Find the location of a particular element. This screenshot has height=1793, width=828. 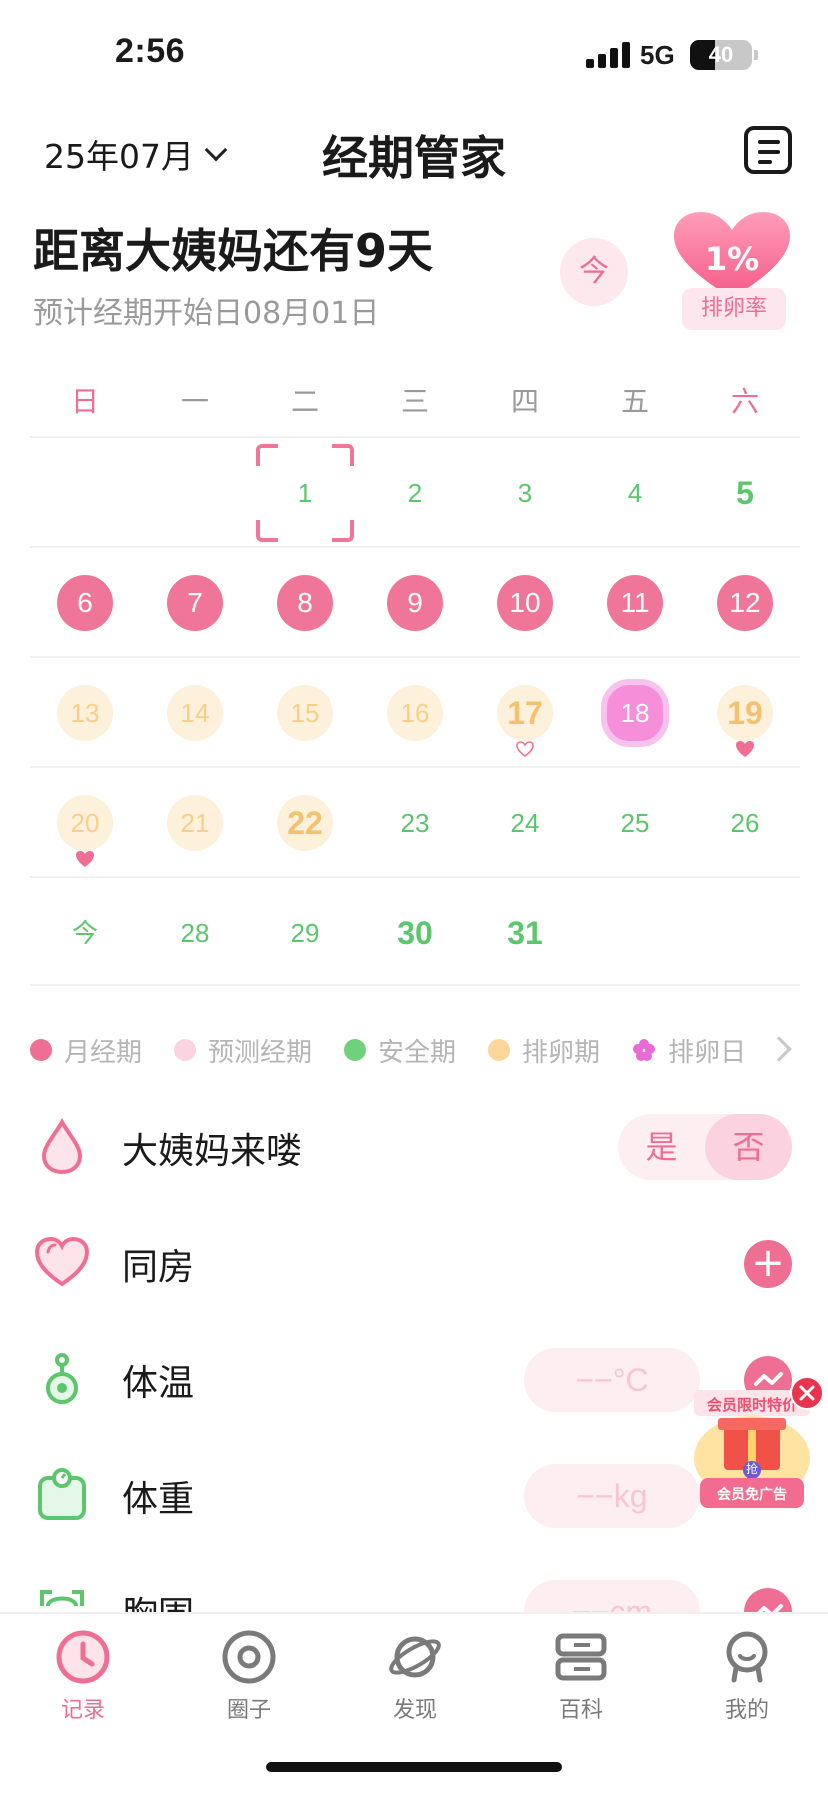

calendar-day-number: 24 is located at coordinates (525, 823).